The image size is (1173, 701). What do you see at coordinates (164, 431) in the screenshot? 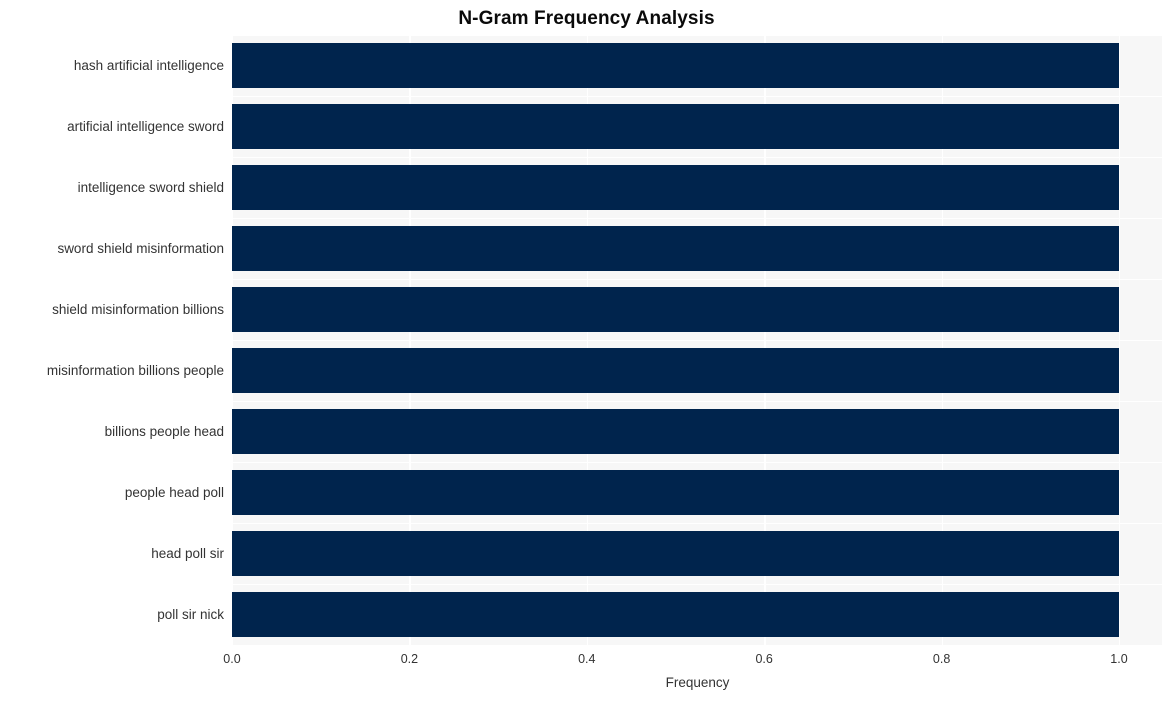
I see `y-axis-tick-label: billions people head` at bounding box center [164, 431].